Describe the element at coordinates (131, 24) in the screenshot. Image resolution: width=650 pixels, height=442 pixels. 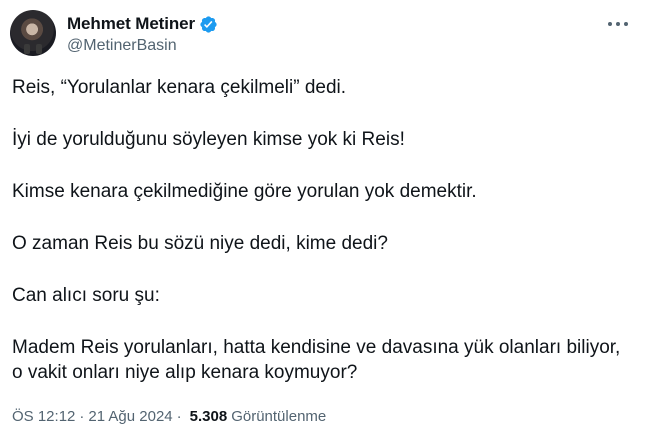
I see `author-display-name: Mehmet Metiner` at that location.